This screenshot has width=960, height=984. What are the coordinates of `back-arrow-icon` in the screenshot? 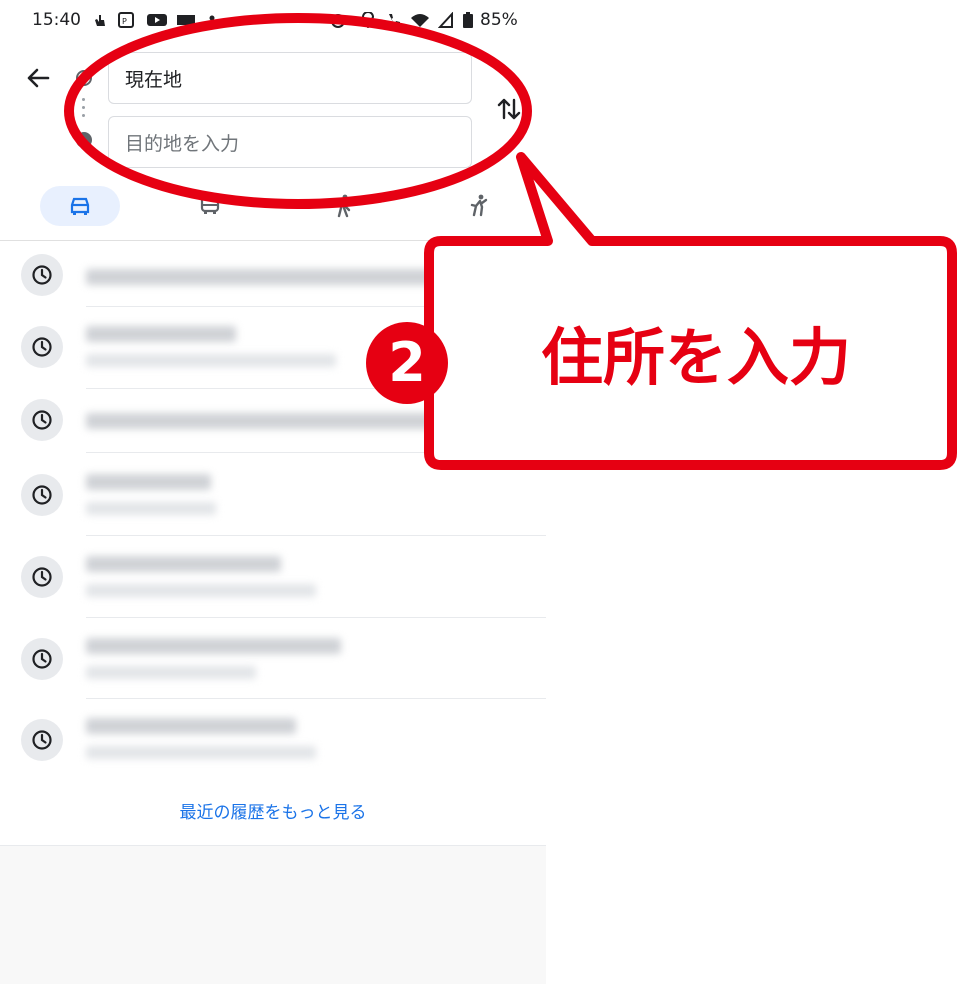 It's located at (38, 78).